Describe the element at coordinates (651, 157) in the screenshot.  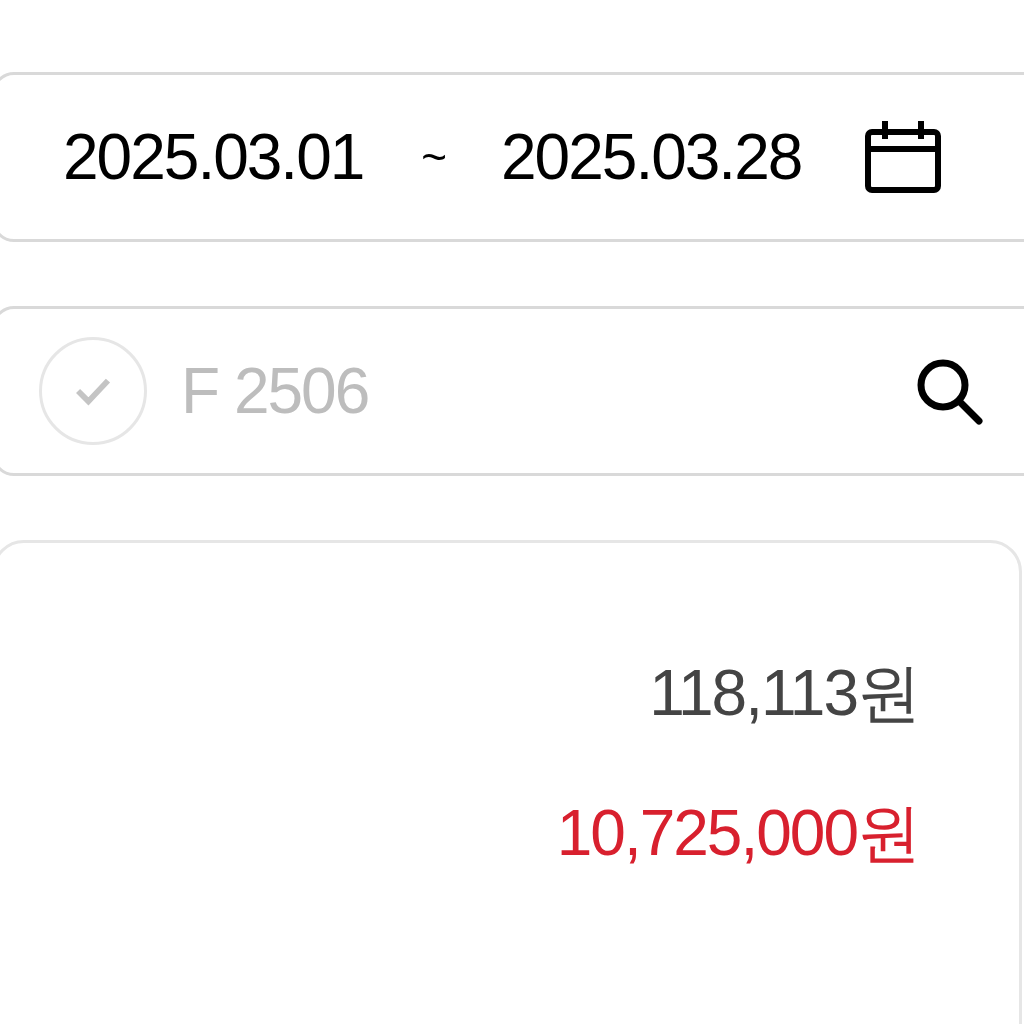
I see `end-date: 2025.03.28` at that location.